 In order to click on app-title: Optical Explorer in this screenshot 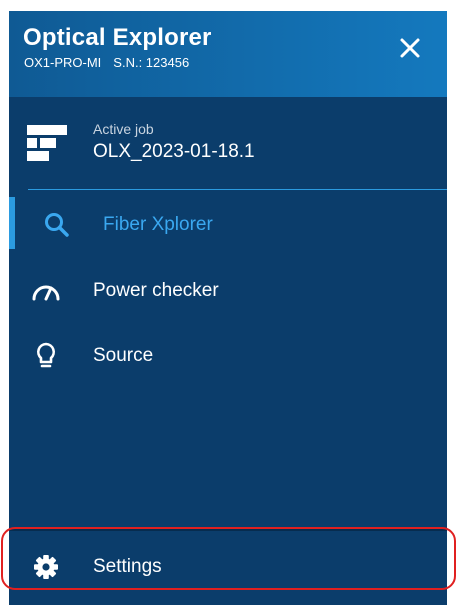, I will do `click(117, 37)`.